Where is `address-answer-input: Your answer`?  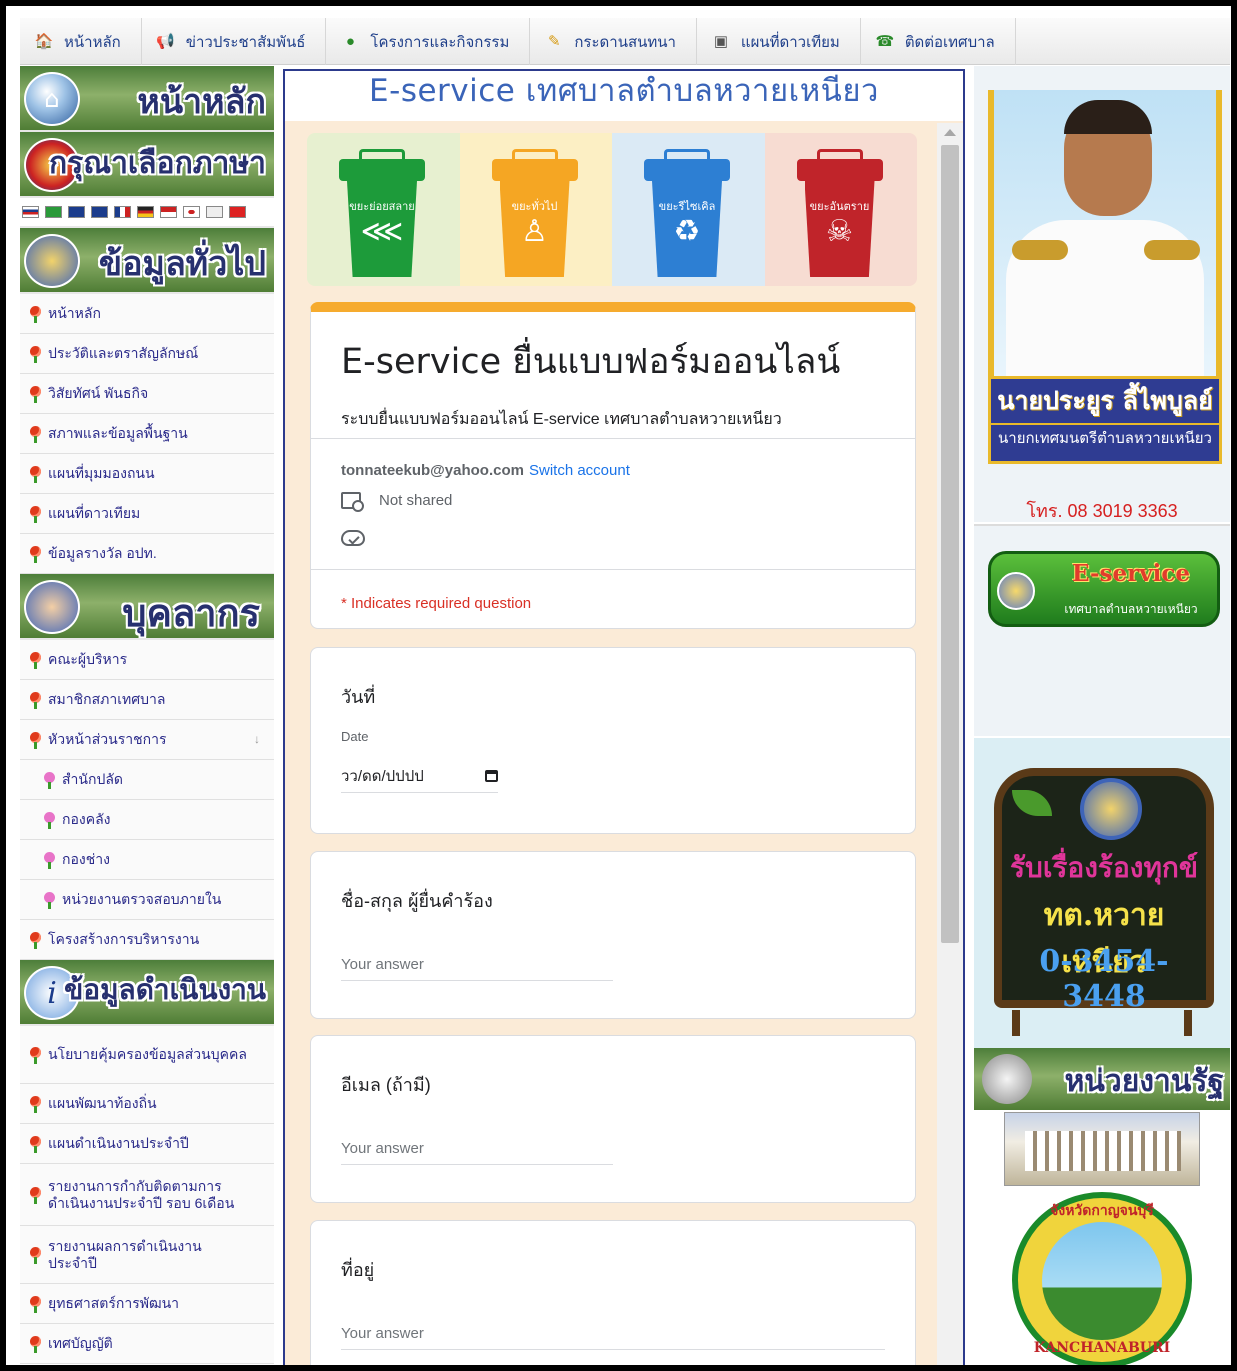
address-answer-input: Your answer is located at coordinates (613, 1337).